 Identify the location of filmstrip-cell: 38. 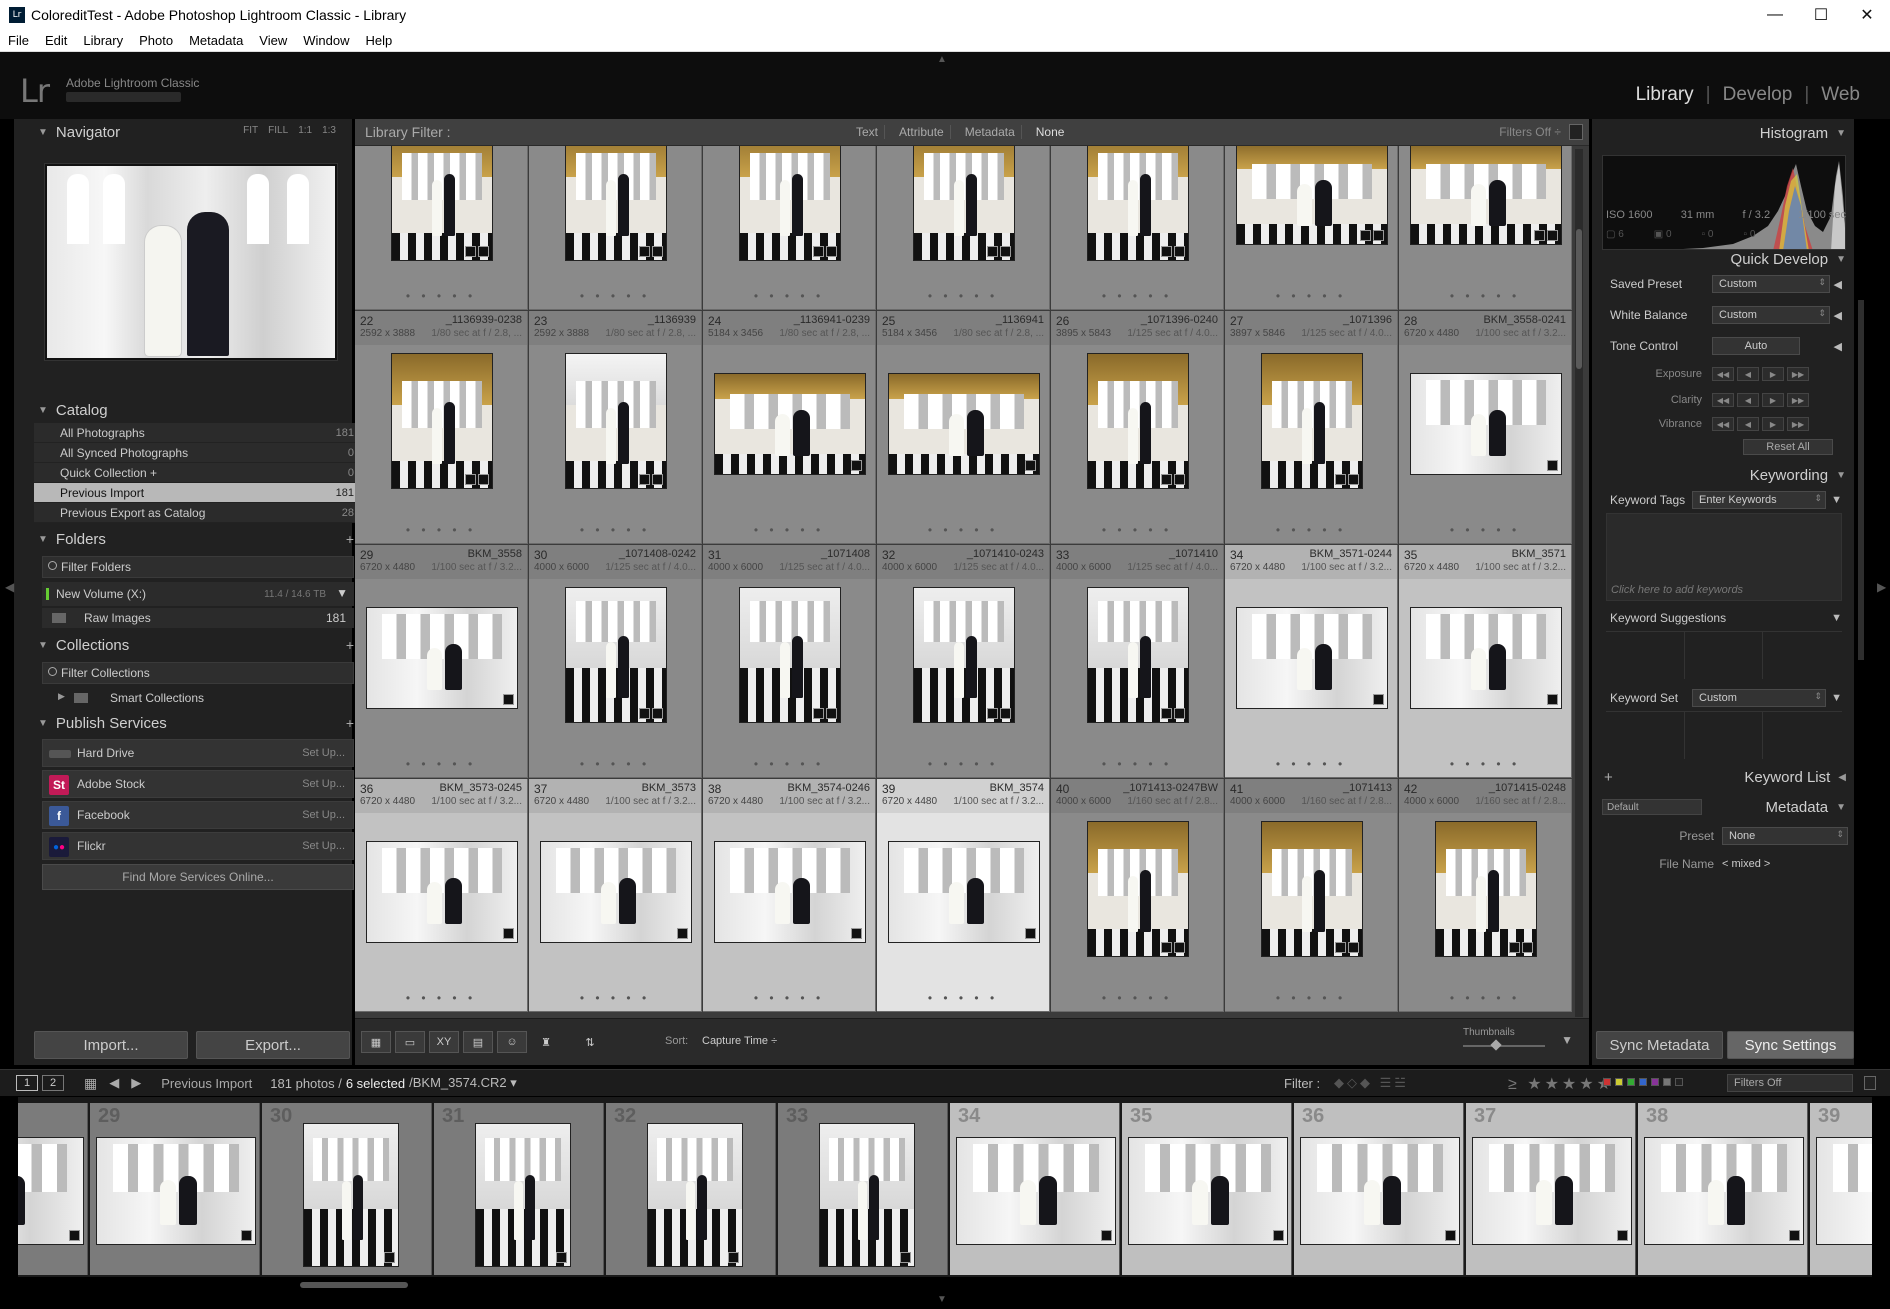
(1723, 1189).